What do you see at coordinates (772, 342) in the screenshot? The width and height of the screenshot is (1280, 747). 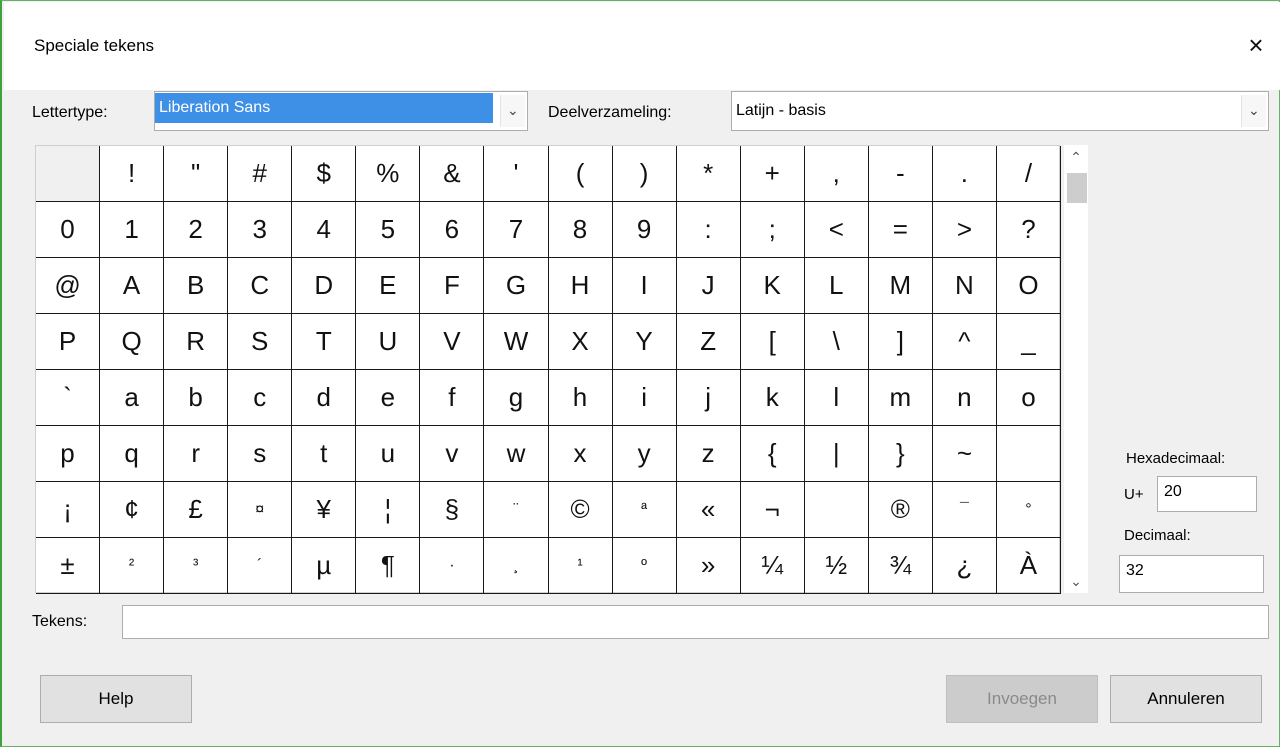 I see `char-cell: [` at bounding box center [772, 342].